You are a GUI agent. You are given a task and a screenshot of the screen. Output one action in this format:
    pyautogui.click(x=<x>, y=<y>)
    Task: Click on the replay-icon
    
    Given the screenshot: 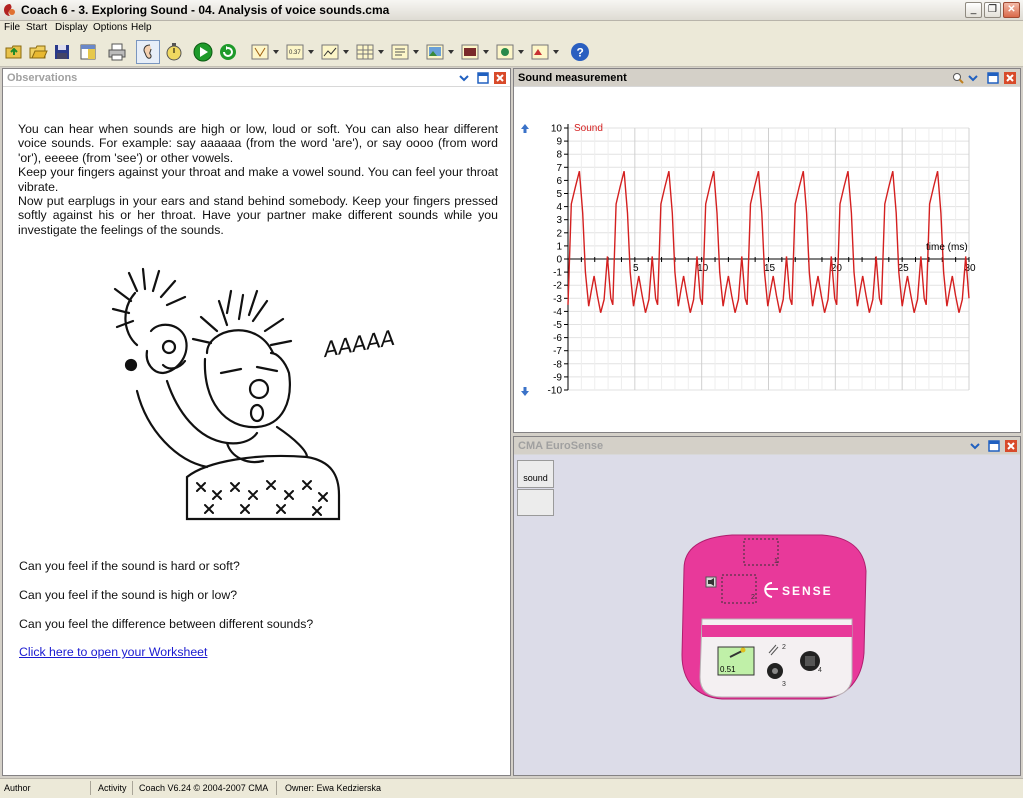 What is the action you would take?
    pyautogui.click(x=228, y=52)
    